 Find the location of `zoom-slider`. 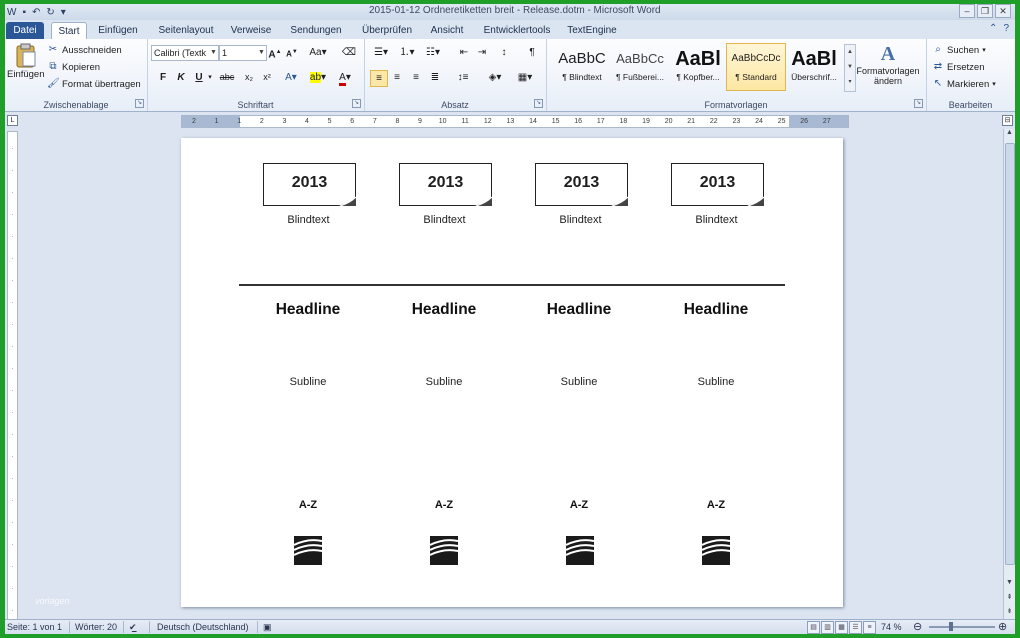

zoom-slider is located at coordinates (962, 627).